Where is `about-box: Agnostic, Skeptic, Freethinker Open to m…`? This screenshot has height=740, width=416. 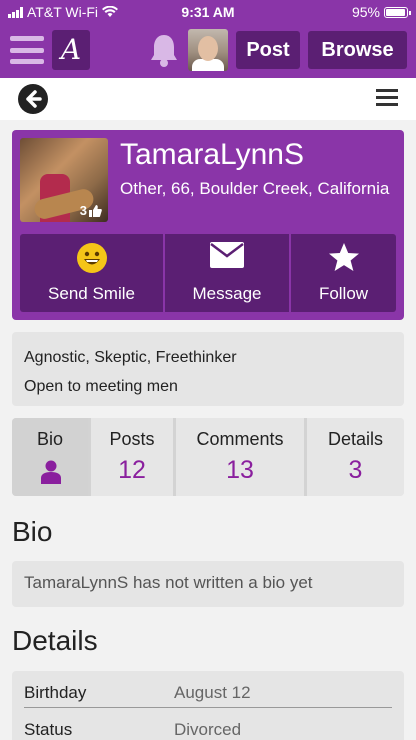 about-box: Agnostic, Skeptic, Freethinker Open to m… is located at coordinates (208, 369).